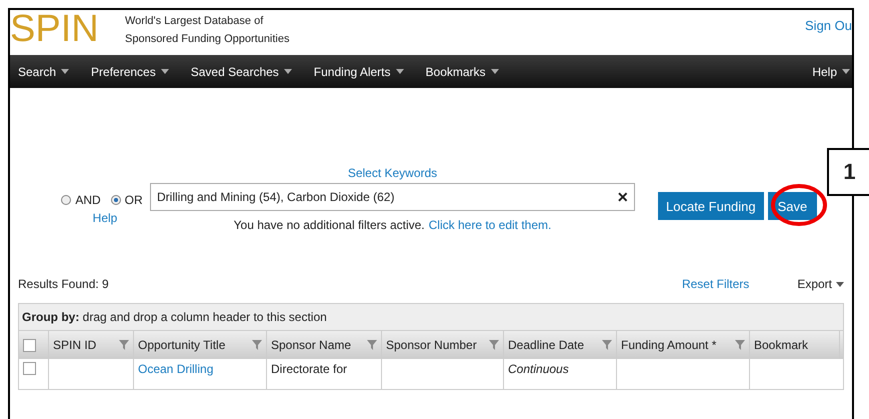 The height and width of the screenshot is (419, 869). Describe the element at coordinates (781, 345) in the screenshot. I see `column-header: Bookmark` at that location.